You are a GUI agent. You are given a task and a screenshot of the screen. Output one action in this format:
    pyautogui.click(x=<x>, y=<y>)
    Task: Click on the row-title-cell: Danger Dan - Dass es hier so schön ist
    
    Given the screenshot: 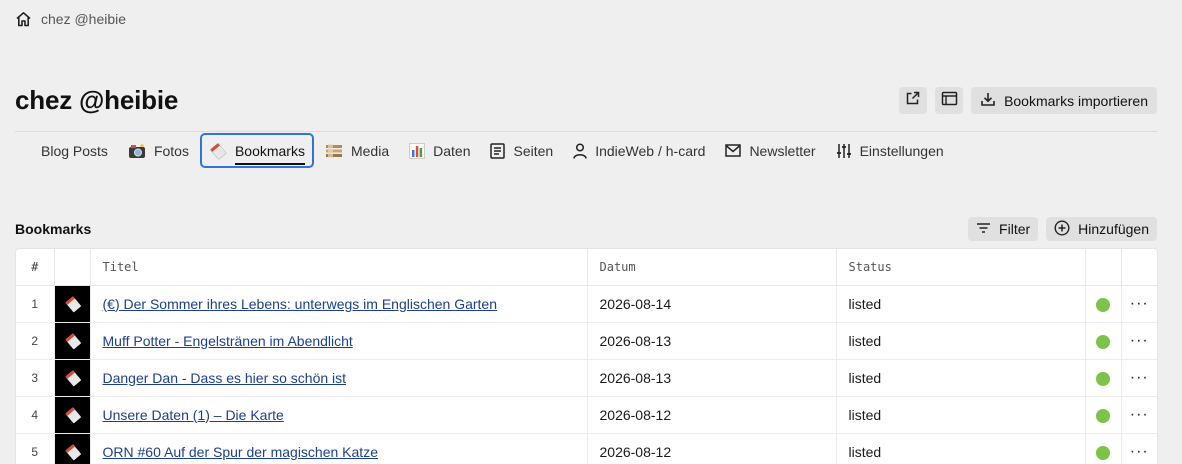 What is the action you would take?
    pyautogui.click(x=339, y=378)
    